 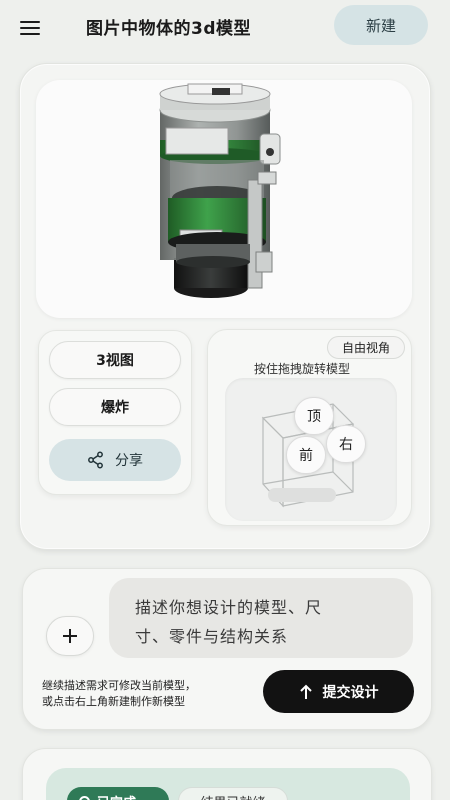 I want to click on explode-button: 爆炸, so click(x=115, y=407).